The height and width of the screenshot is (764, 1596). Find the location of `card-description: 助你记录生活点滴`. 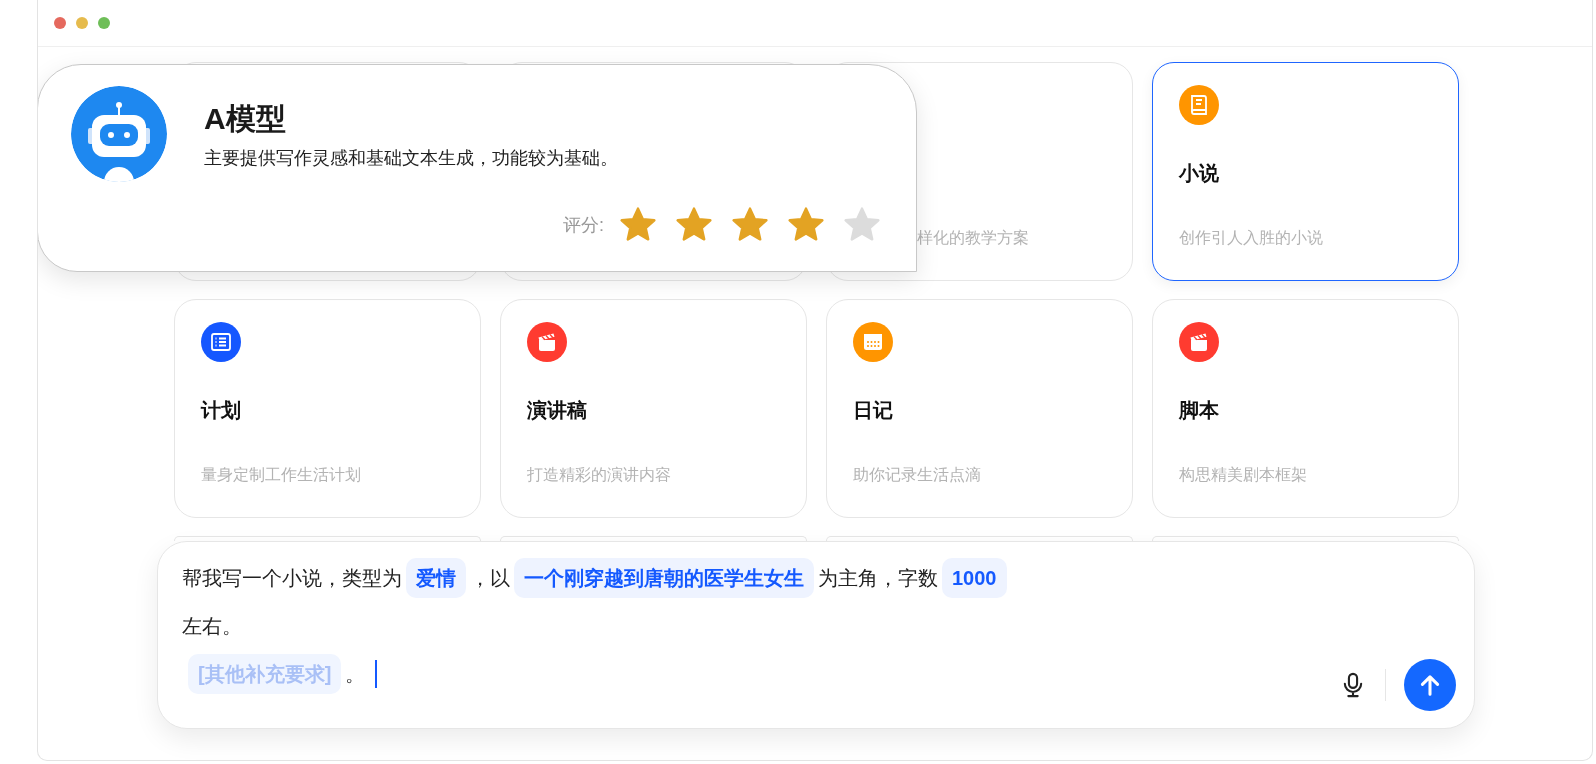

card-description: 助你记录生活点滴 is located at coordinates (917, 475).